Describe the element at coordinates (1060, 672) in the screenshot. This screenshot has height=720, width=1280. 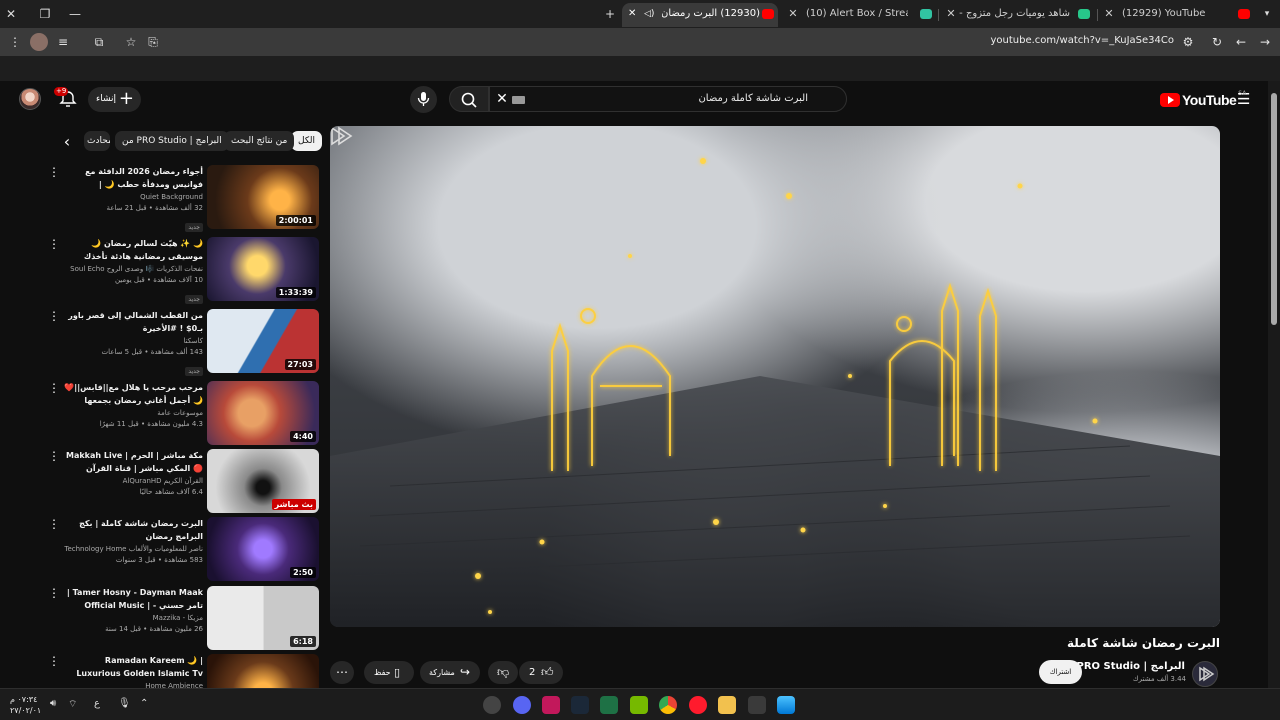
I see `subscribe-button: اشتراك` at that location.